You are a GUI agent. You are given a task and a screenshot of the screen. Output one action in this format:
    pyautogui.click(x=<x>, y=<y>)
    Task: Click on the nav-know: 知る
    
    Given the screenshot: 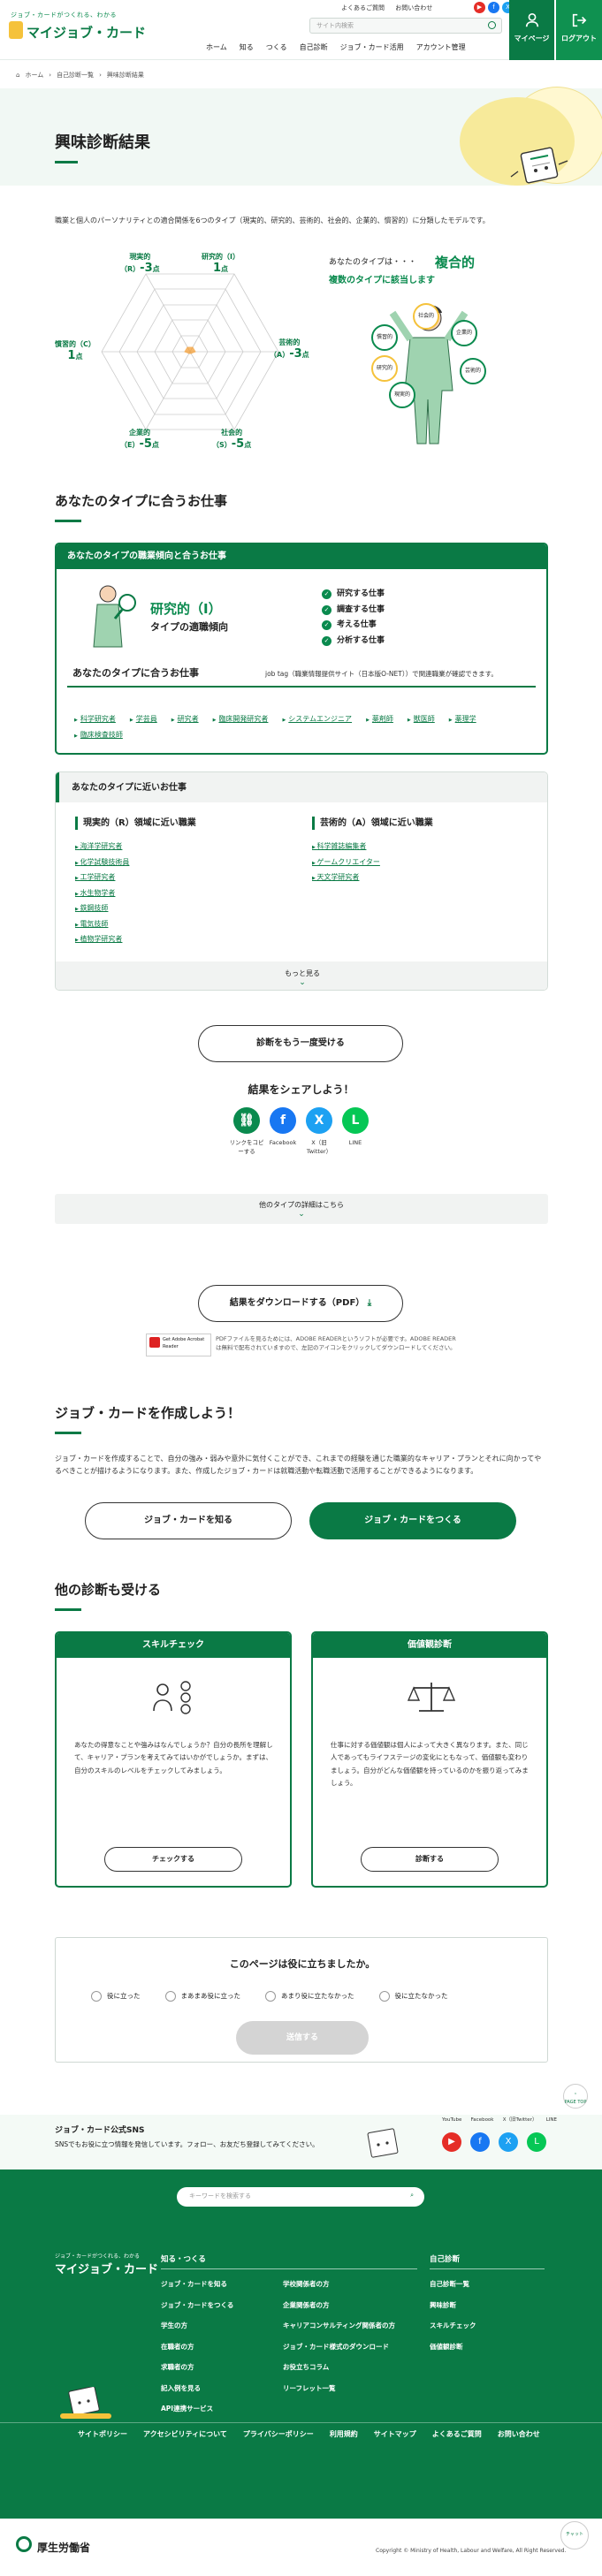 What is the action you would take?
    pyautogui.click(x=246, y=47)
    